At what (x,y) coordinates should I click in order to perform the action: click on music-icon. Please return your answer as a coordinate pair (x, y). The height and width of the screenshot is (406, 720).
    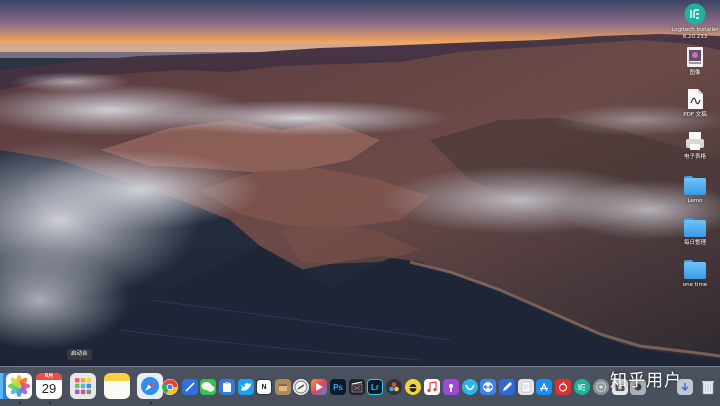
    Looking at the image, I should click on (432, 387).